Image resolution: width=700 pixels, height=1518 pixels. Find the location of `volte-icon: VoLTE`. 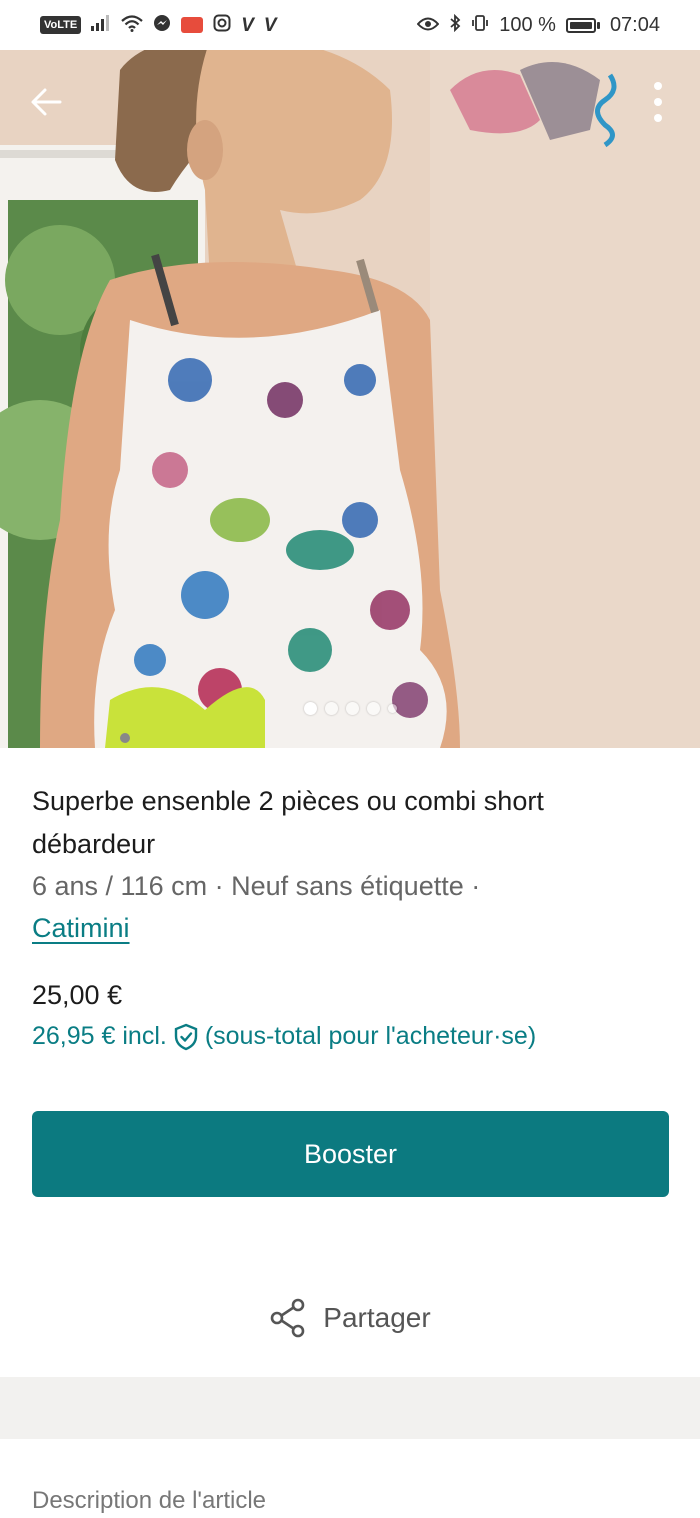

volte-icon: VoLTE is located at coordinates (61, 25).